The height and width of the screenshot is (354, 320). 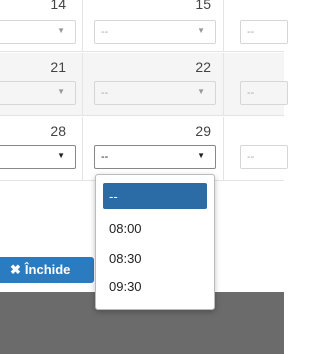 I want to click on close-button-label: Închide, so click(x=47, y=269).